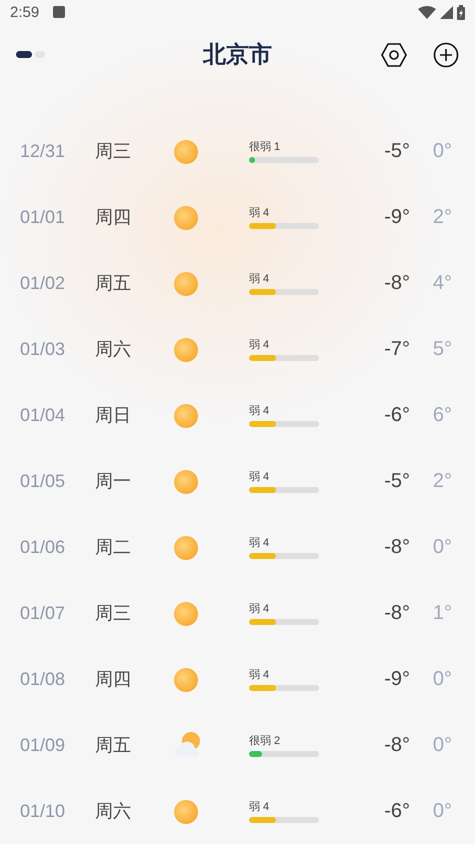 Image resolution: width=475 pixels, height=844 pixels. I want to click on date-text: 01/03, so click(42, 349).